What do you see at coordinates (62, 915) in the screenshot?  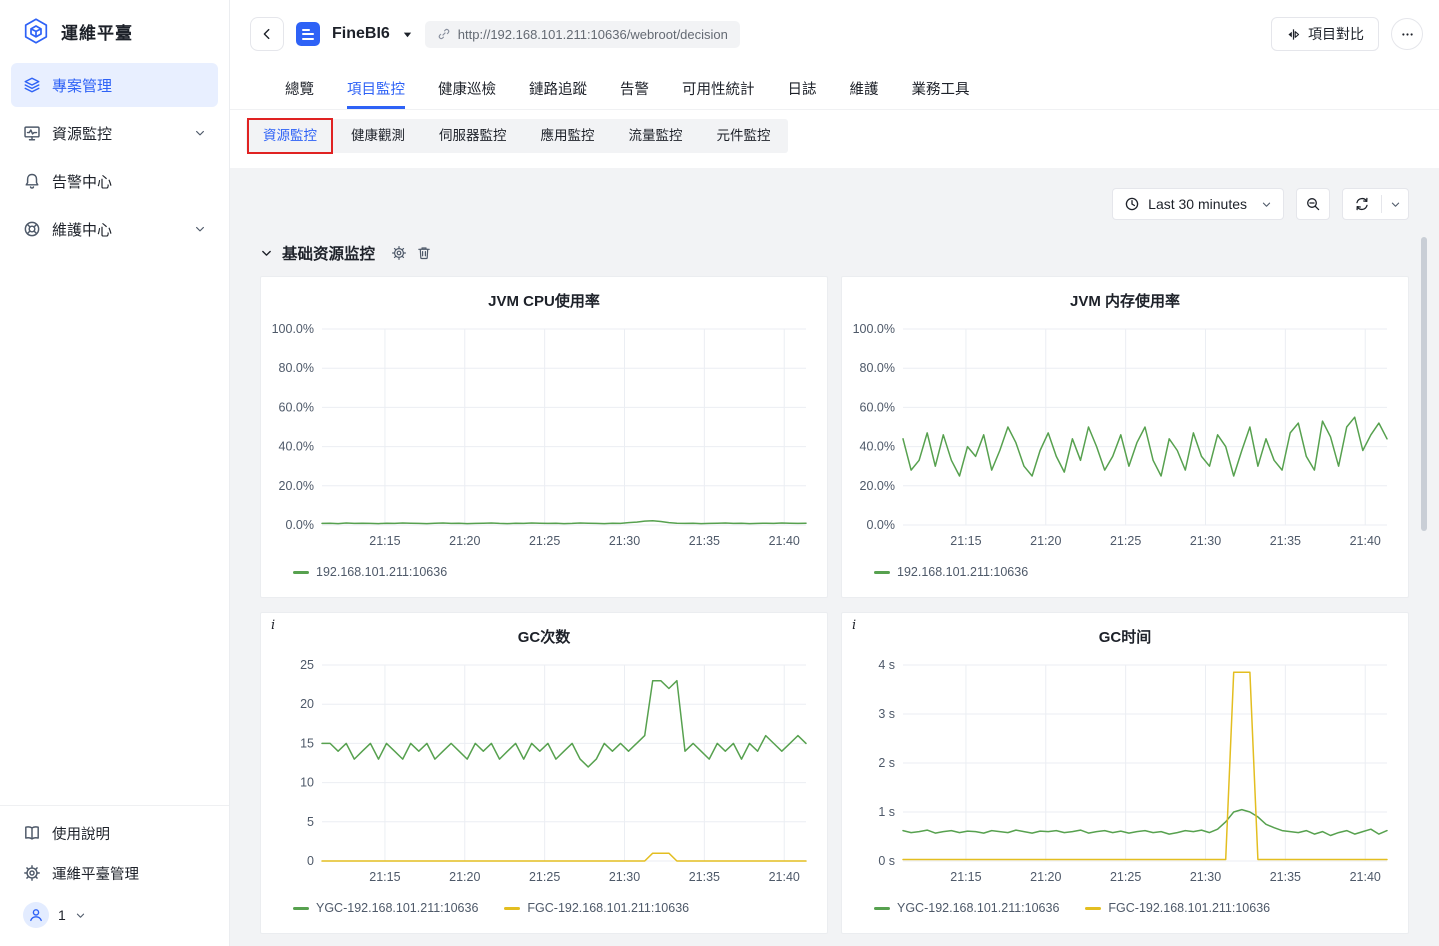 I see `user-name: 1` at bounding box center [62, 915].